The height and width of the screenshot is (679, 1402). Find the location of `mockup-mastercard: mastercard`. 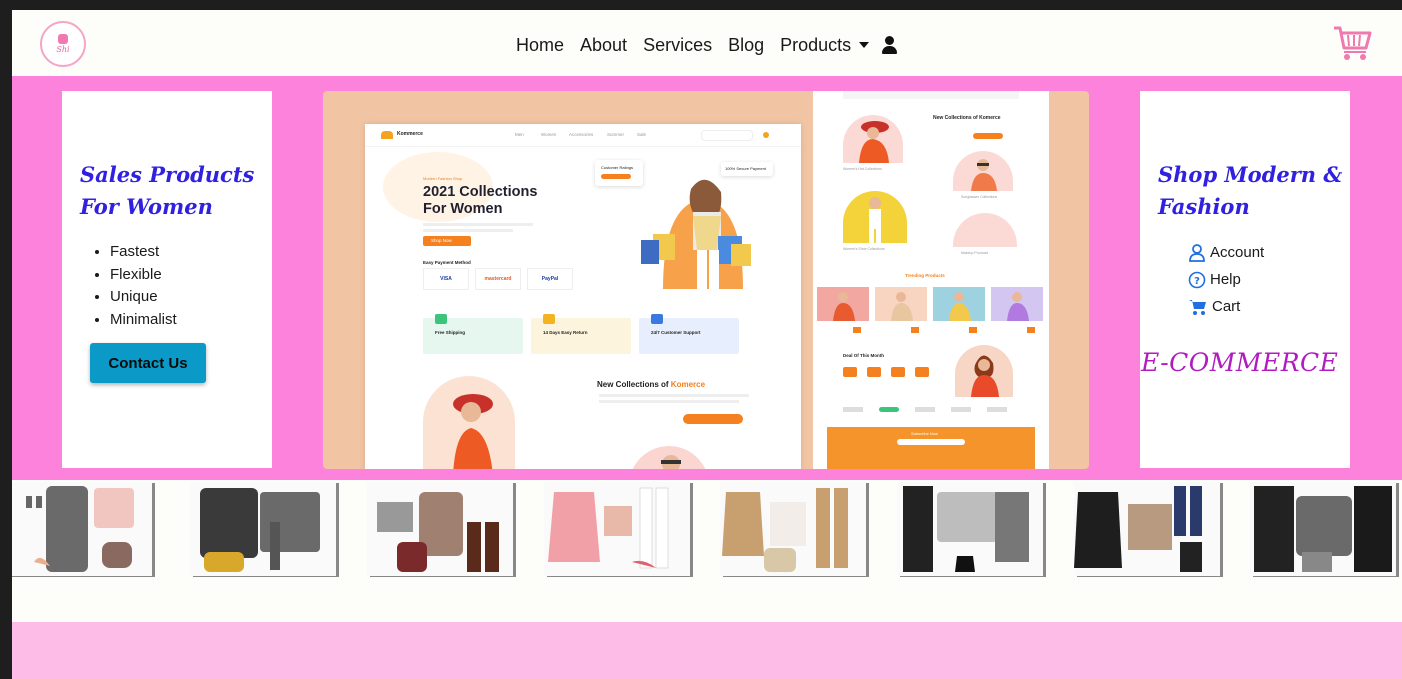

mockup-mastercard: mastercard is located at coordinates (498, 279).